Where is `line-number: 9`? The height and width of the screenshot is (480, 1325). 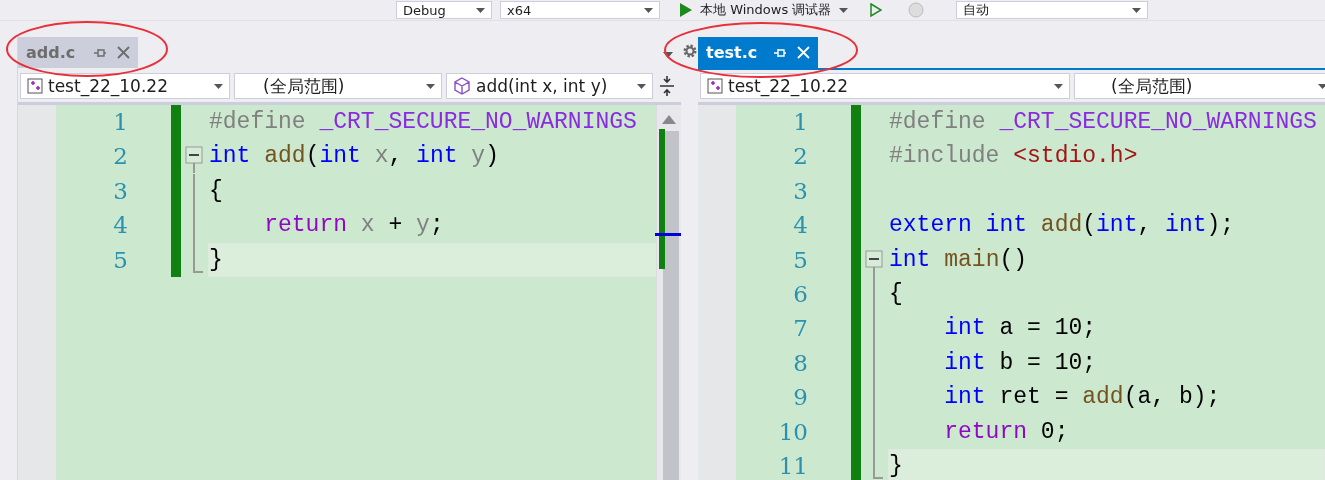
line-number: 9 is located at coordinates (800, 398).